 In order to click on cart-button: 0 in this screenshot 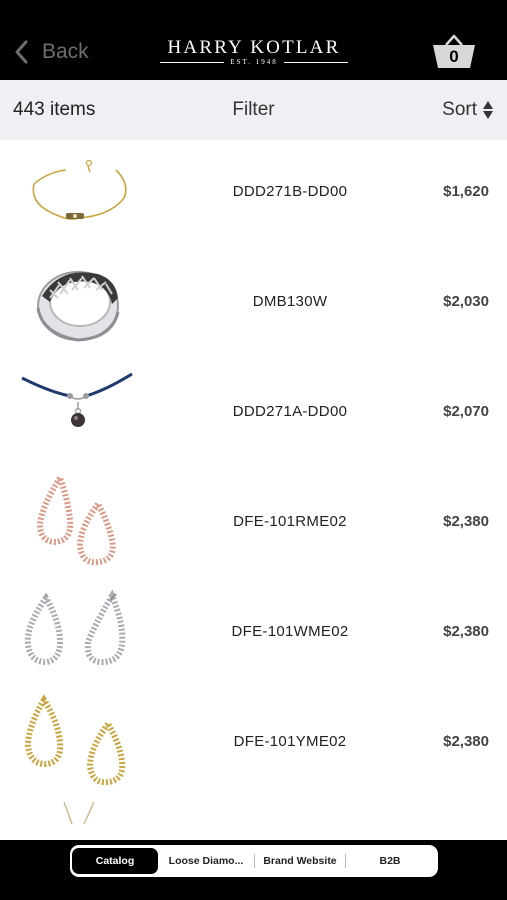, I will do `click(454, 51)`.